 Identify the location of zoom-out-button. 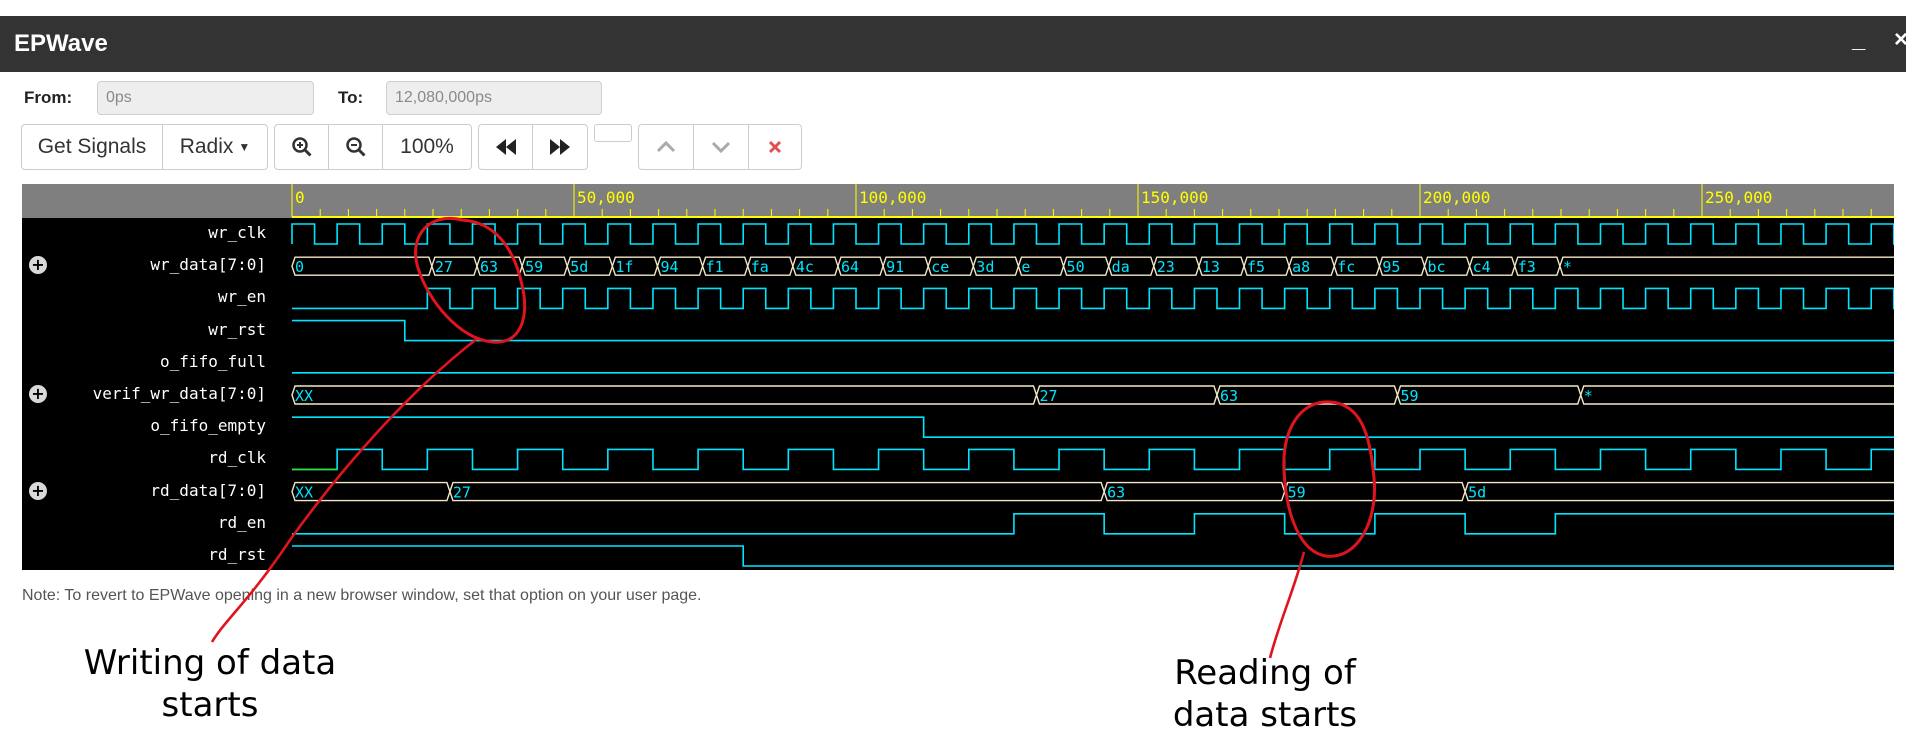
(356, 147).